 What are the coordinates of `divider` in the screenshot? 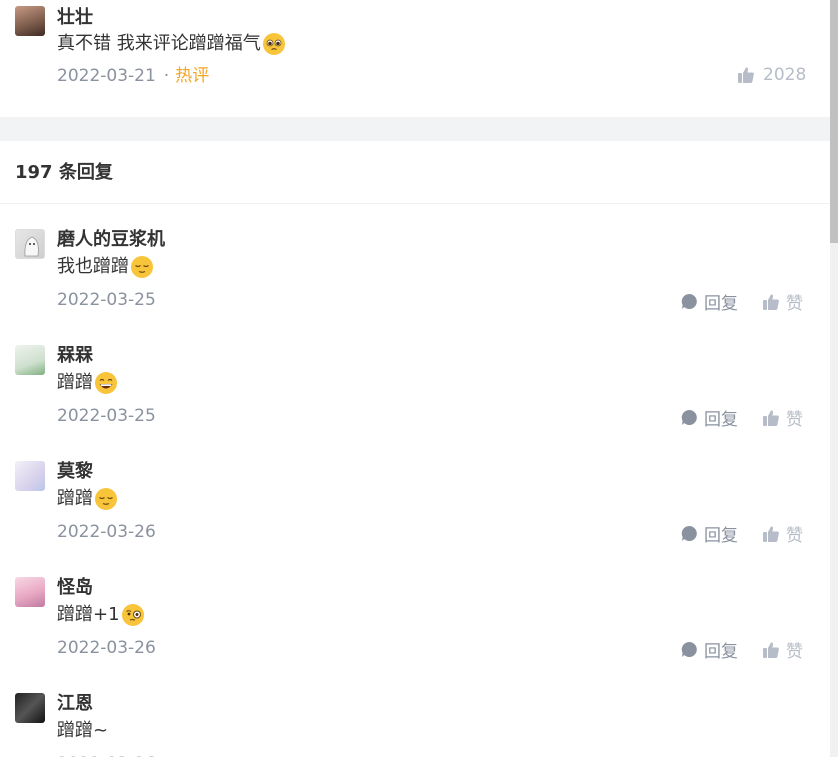 It's located at (415, 203).